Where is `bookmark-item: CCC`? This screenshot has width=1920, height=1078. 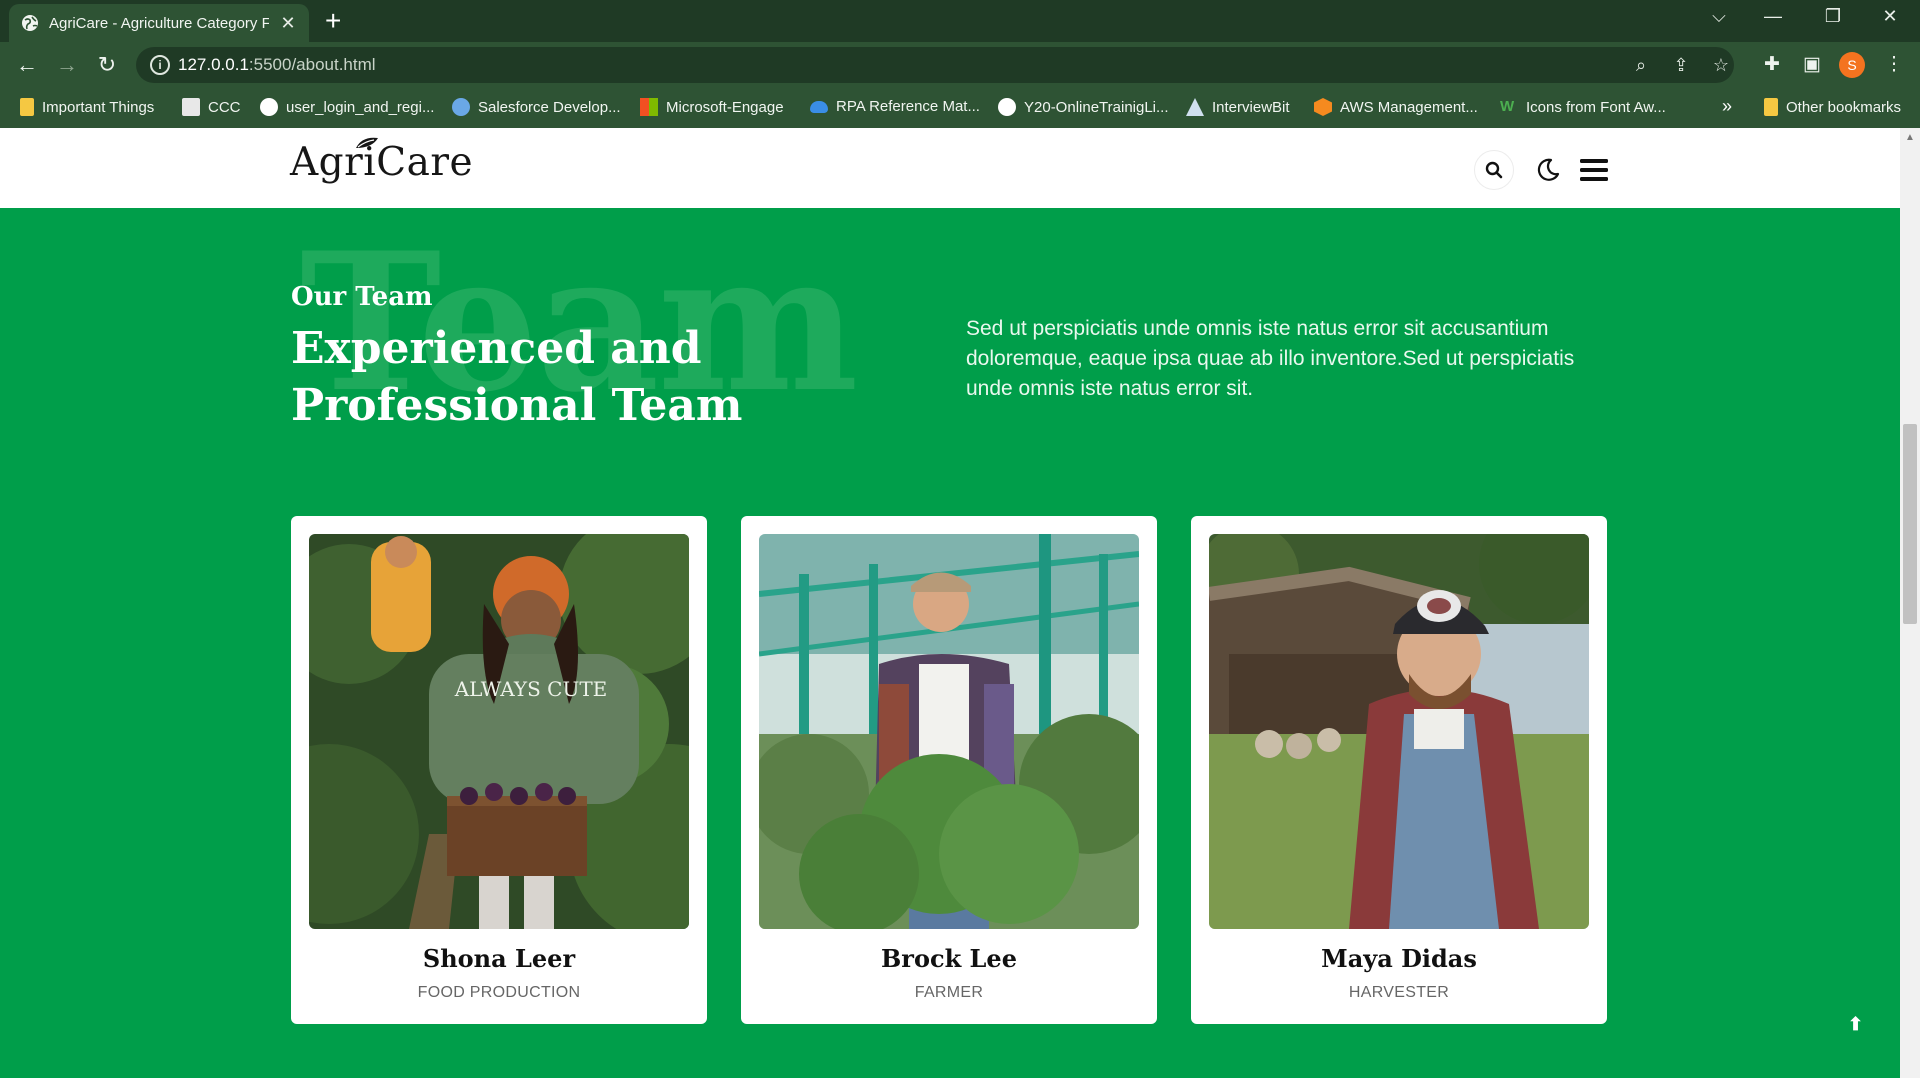 bookmark-item: CCC is located at coordinates (211, 107).